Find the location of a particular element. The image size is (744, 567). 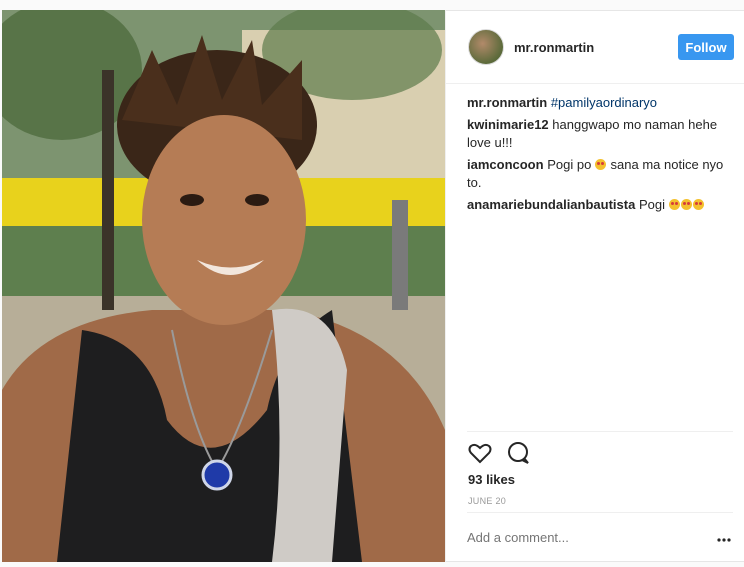

caption-hashtag: #pamilyaordinaryo is located at coordinates (604, 102).